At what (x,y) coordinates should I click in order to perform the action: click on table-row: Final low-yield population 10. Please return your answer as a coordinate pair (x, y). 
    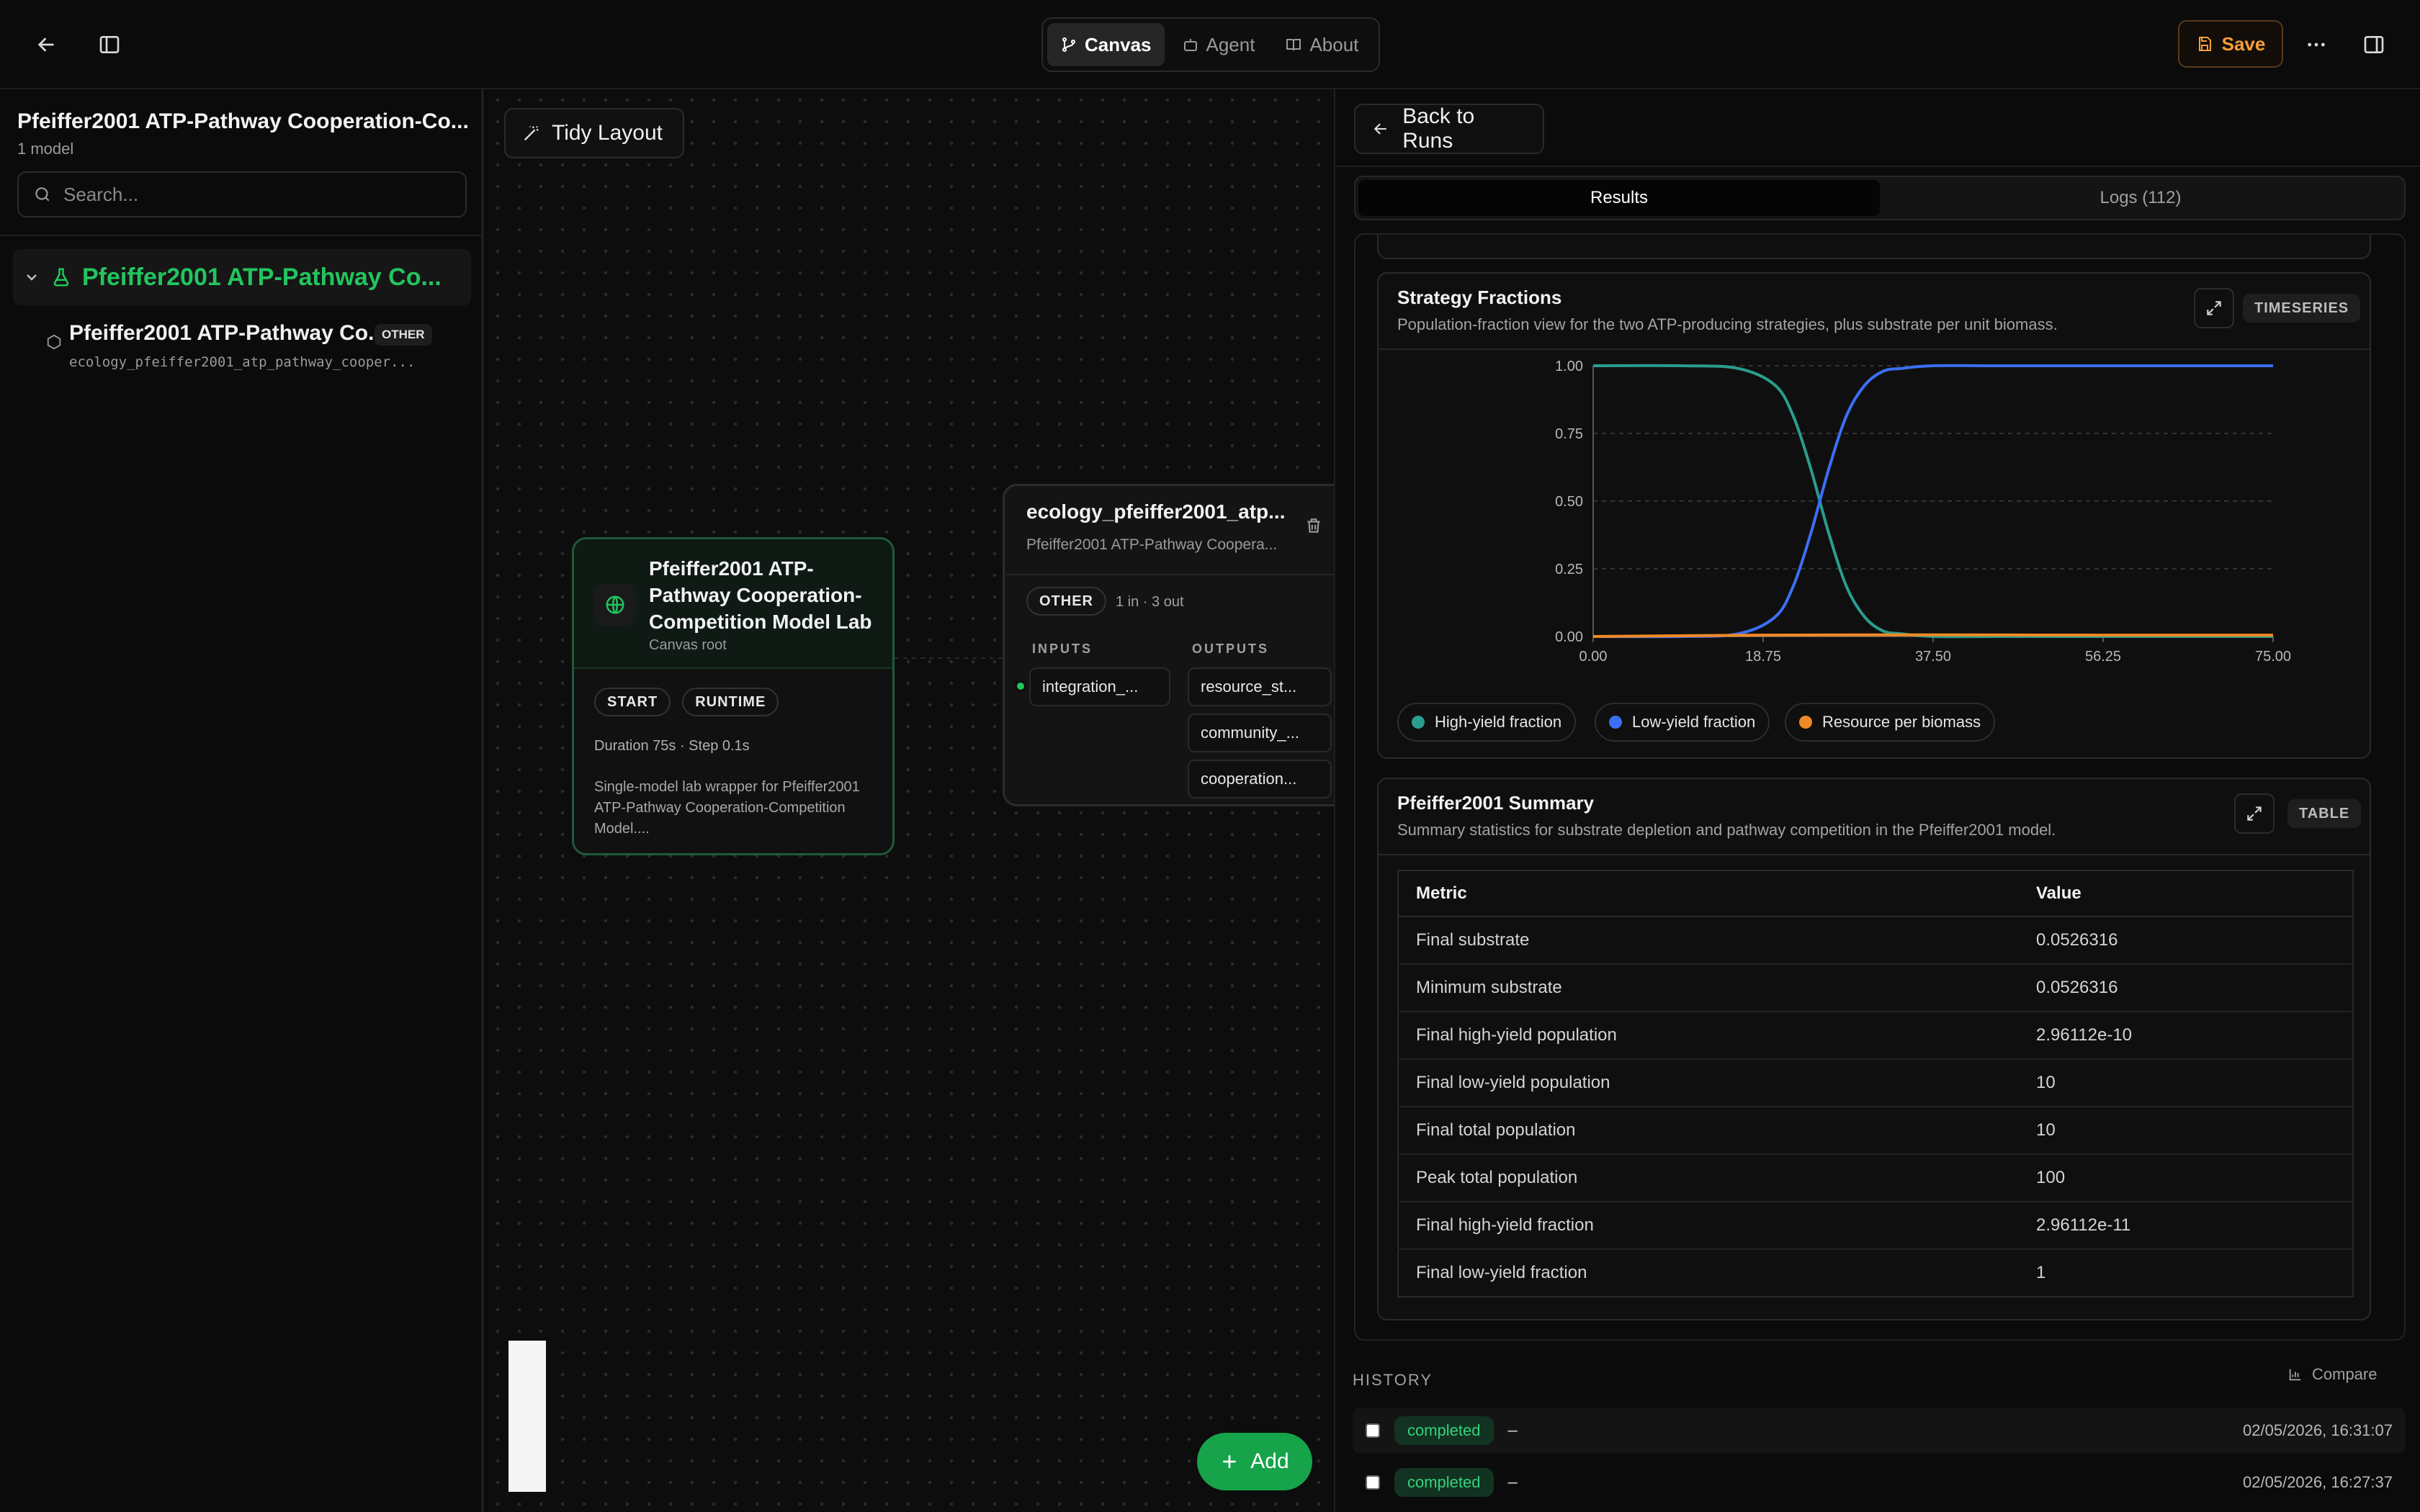
    Looking at the image, I should click on (1875, 1082).